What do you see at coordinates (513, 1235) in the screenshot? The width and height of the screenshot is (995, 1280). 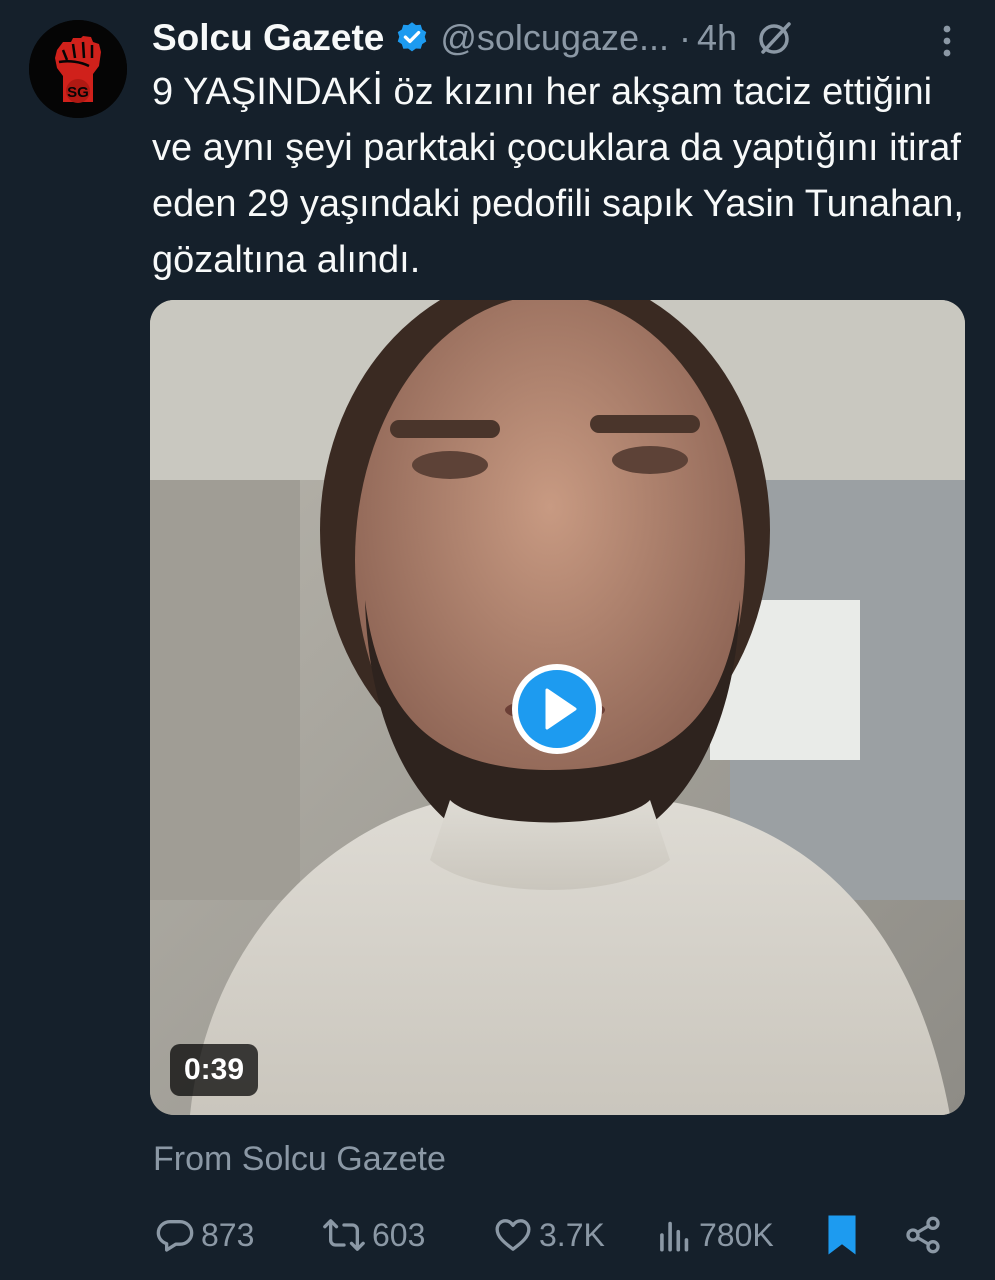 I see `like-icon` at bounding box center [513, 1235].